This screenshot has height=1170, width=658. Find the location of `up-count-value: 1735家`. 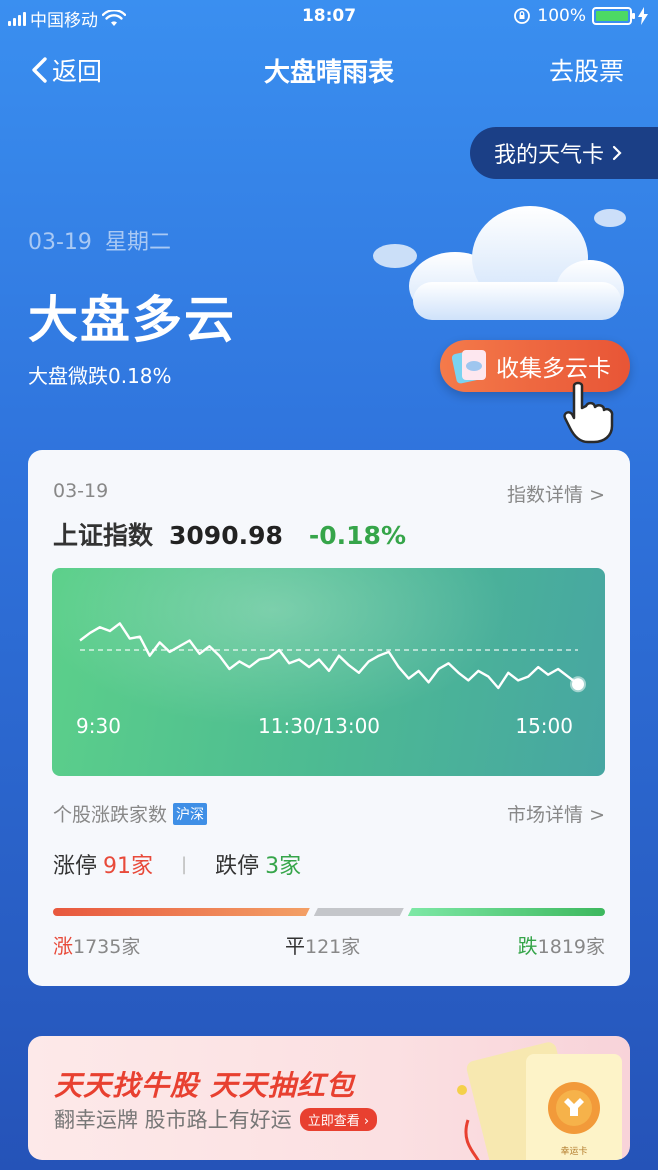

up-count-value: 1735家 is located at coordinates (107, 947).